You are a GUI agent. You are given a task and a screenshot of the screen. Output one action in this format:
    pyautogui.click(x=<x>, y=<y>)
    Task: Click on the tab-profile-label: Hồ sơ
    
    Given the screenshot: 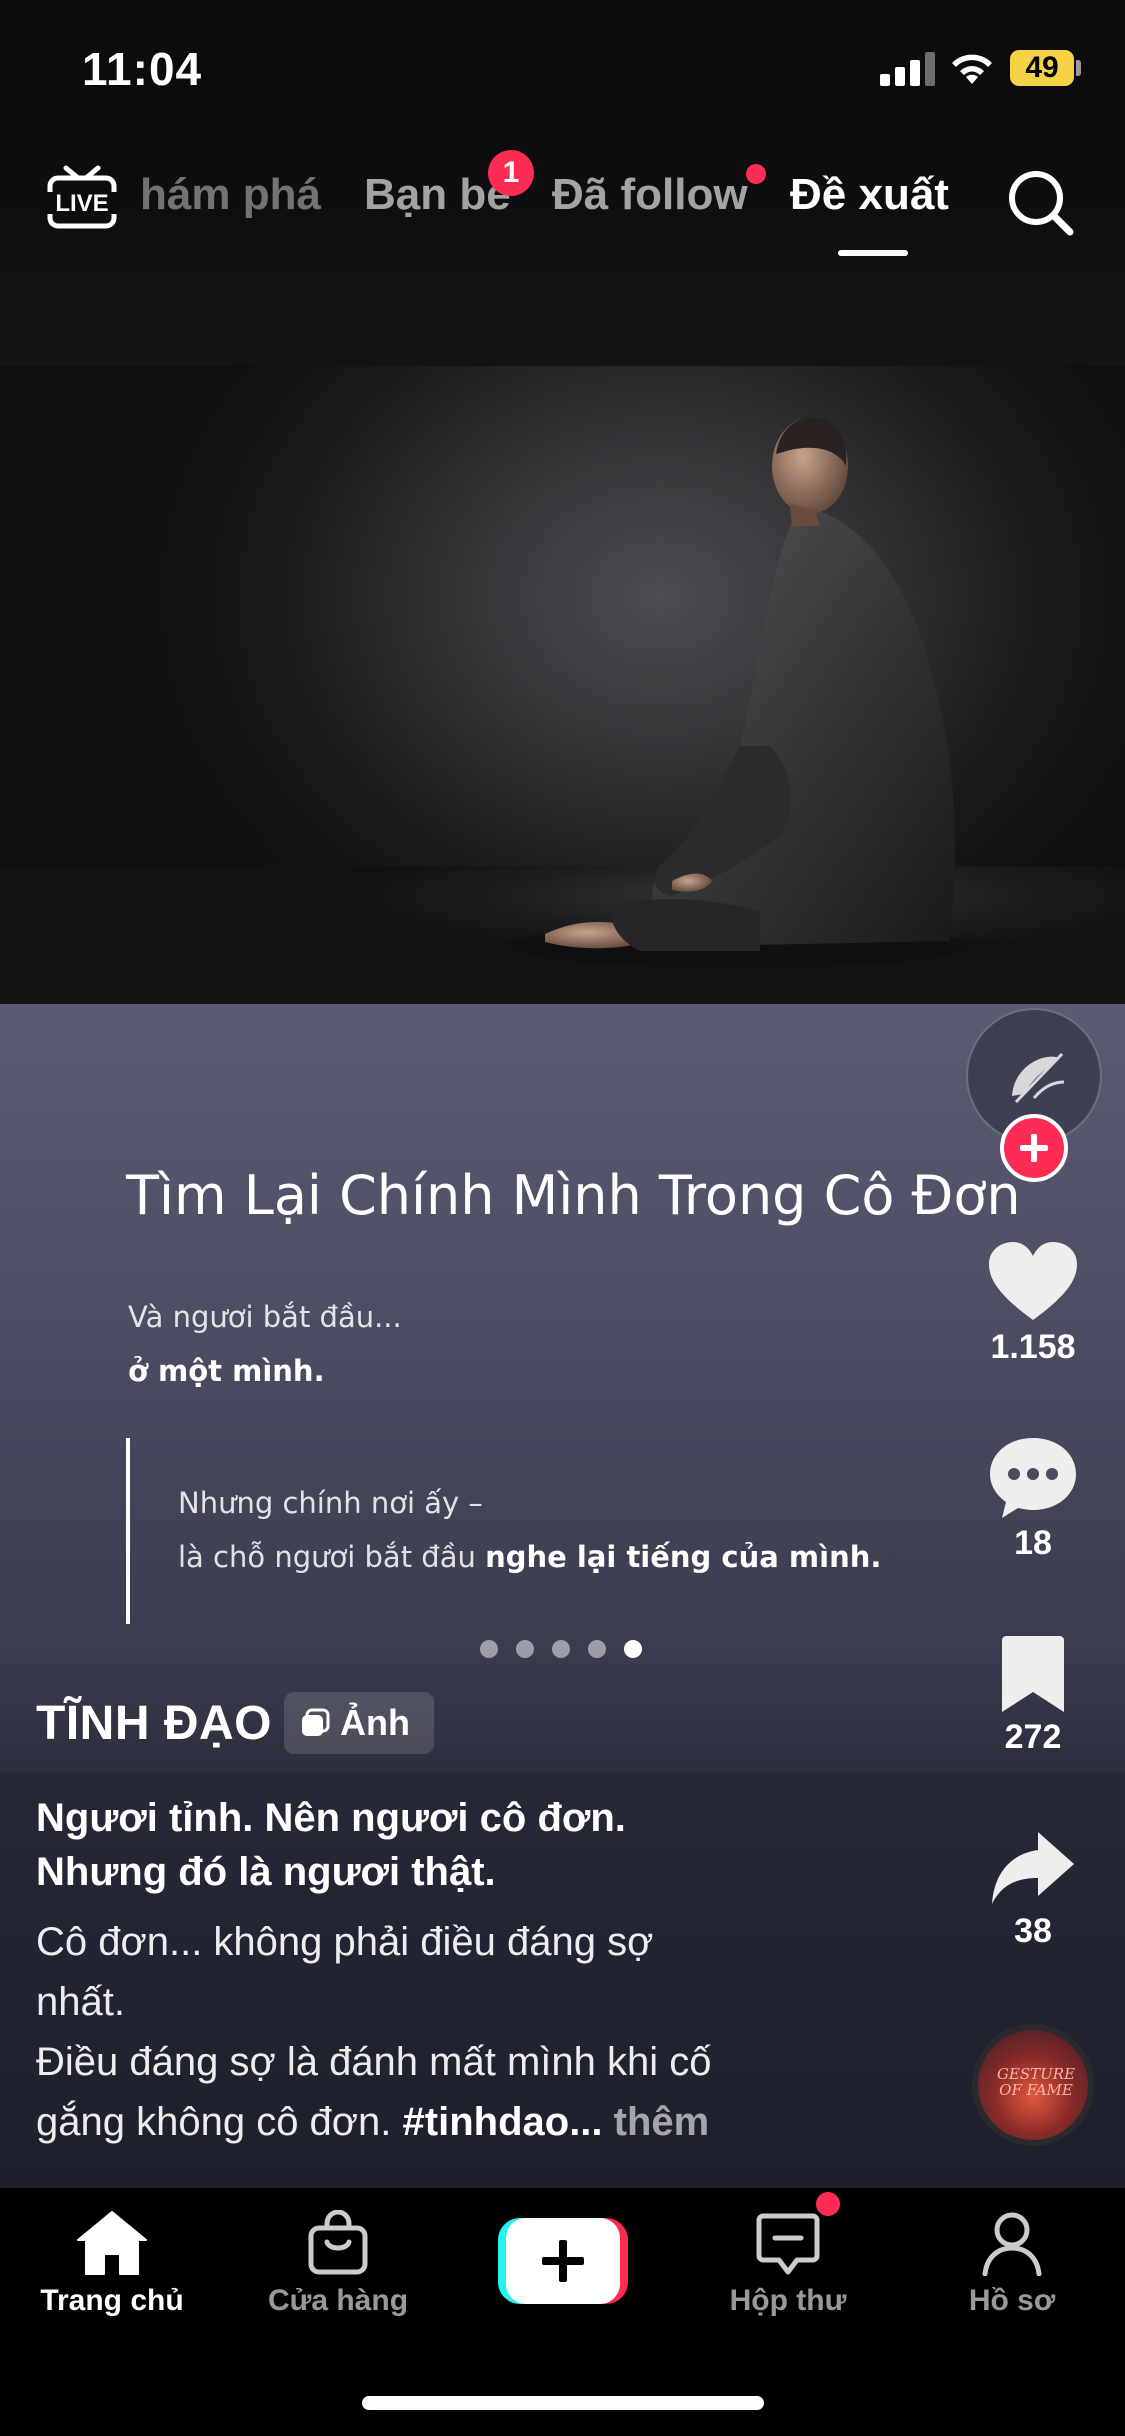 What is the action you would take?
    pyautogui.click(x=1012, y=2300)
    